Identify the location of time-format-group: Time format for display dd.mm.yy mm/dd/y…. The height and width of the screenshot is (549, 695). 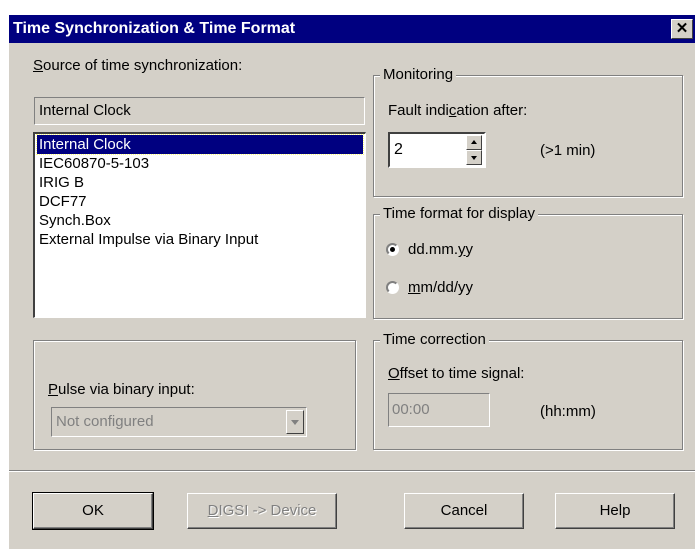
(528, 262).